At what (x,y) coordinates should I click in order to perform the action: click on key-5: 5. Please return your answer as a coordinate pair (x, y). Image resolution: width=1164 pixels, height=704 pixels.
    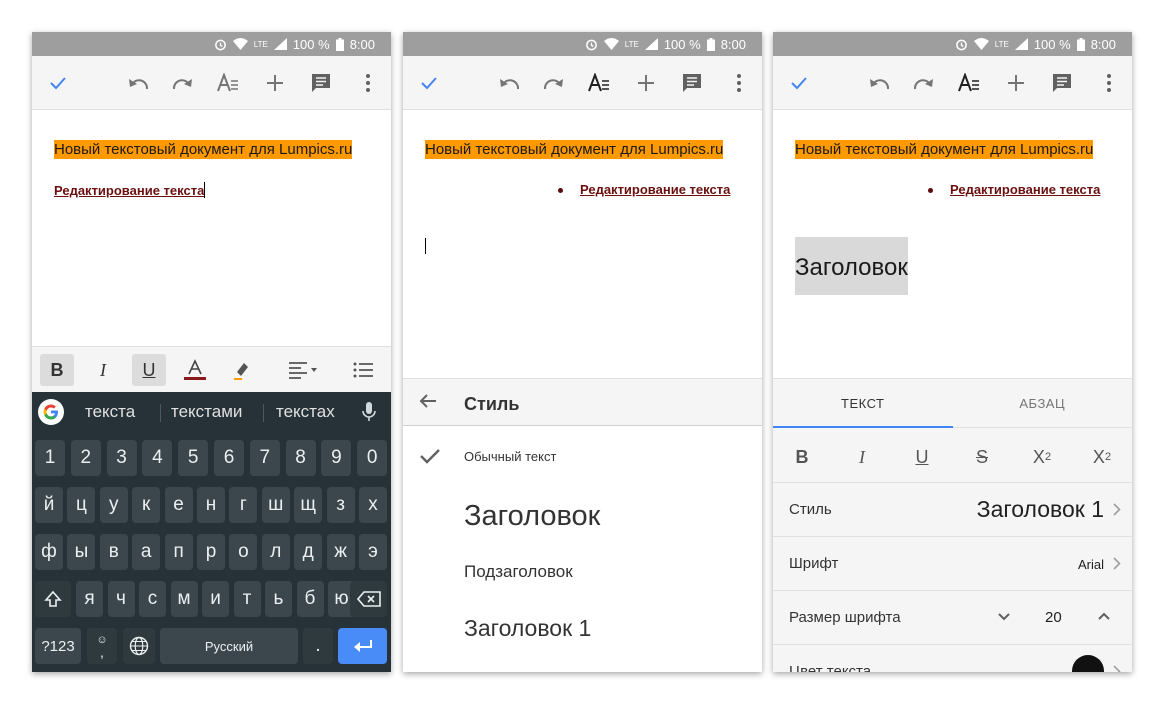
    Looking at the image, I should click on (193, 458).